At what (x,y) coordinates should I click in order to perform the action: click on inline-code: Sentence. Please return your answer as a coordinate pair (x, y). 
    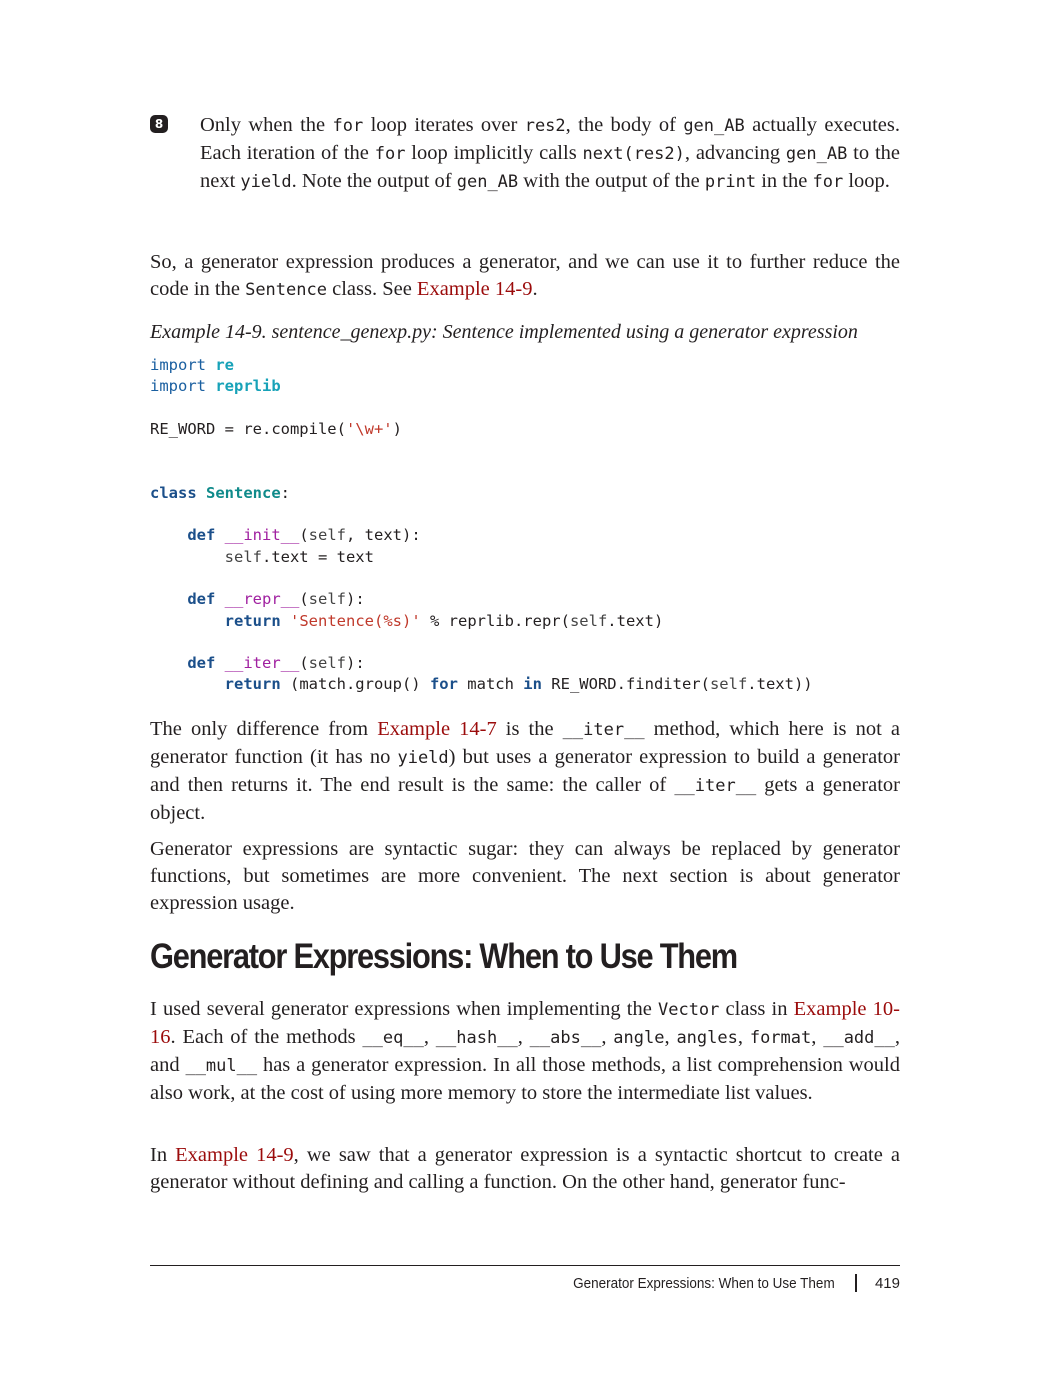
    Looking at the image, I should click on (286, 290).